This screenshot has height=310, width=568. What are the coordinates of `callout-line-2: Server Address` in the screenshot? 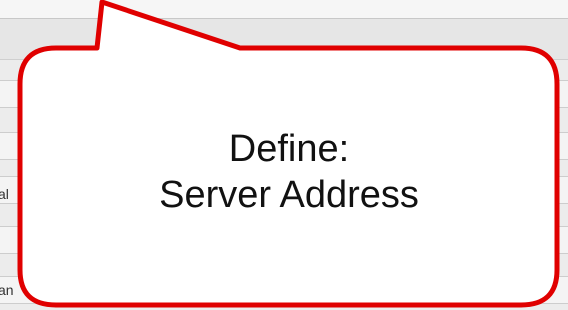 It's located at (289, 195).